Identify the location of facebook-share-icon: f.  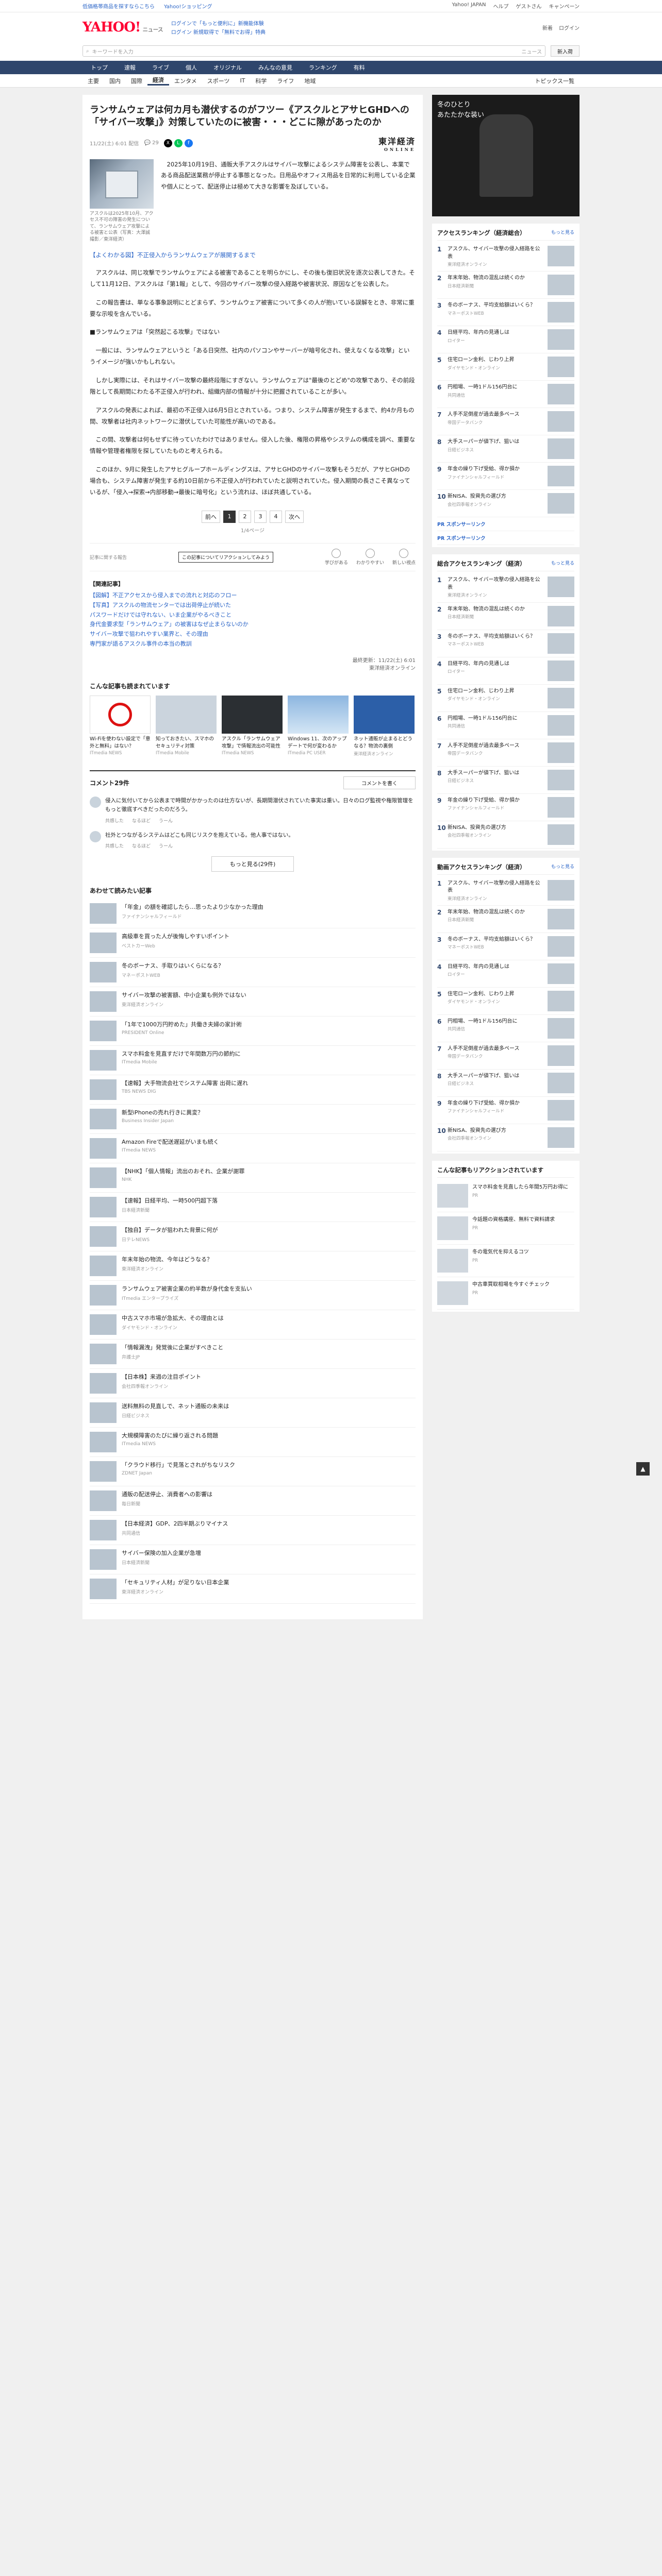
(188, 143).